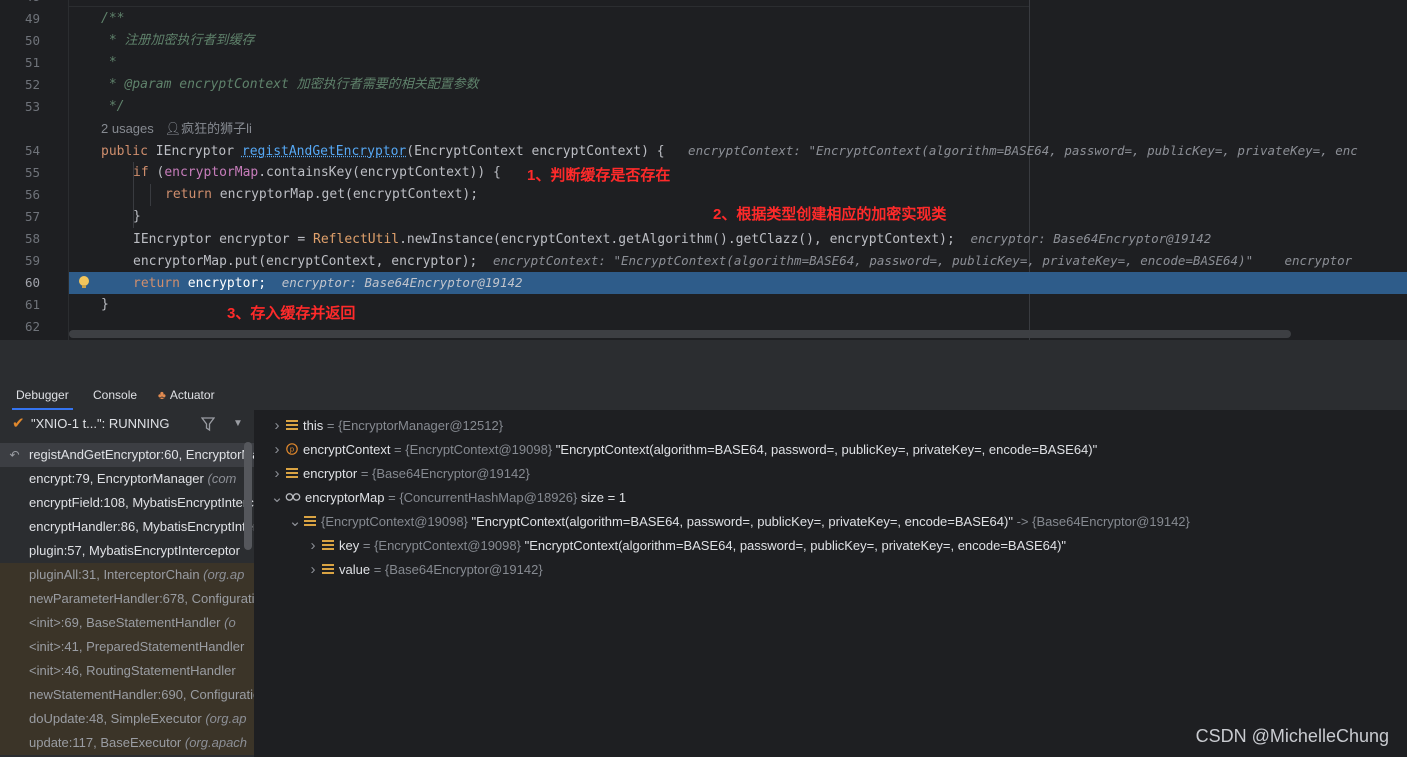 The height and width of the screenshot is (757, 1407). I want to click on parameter-icon: p, so click(294, 449).